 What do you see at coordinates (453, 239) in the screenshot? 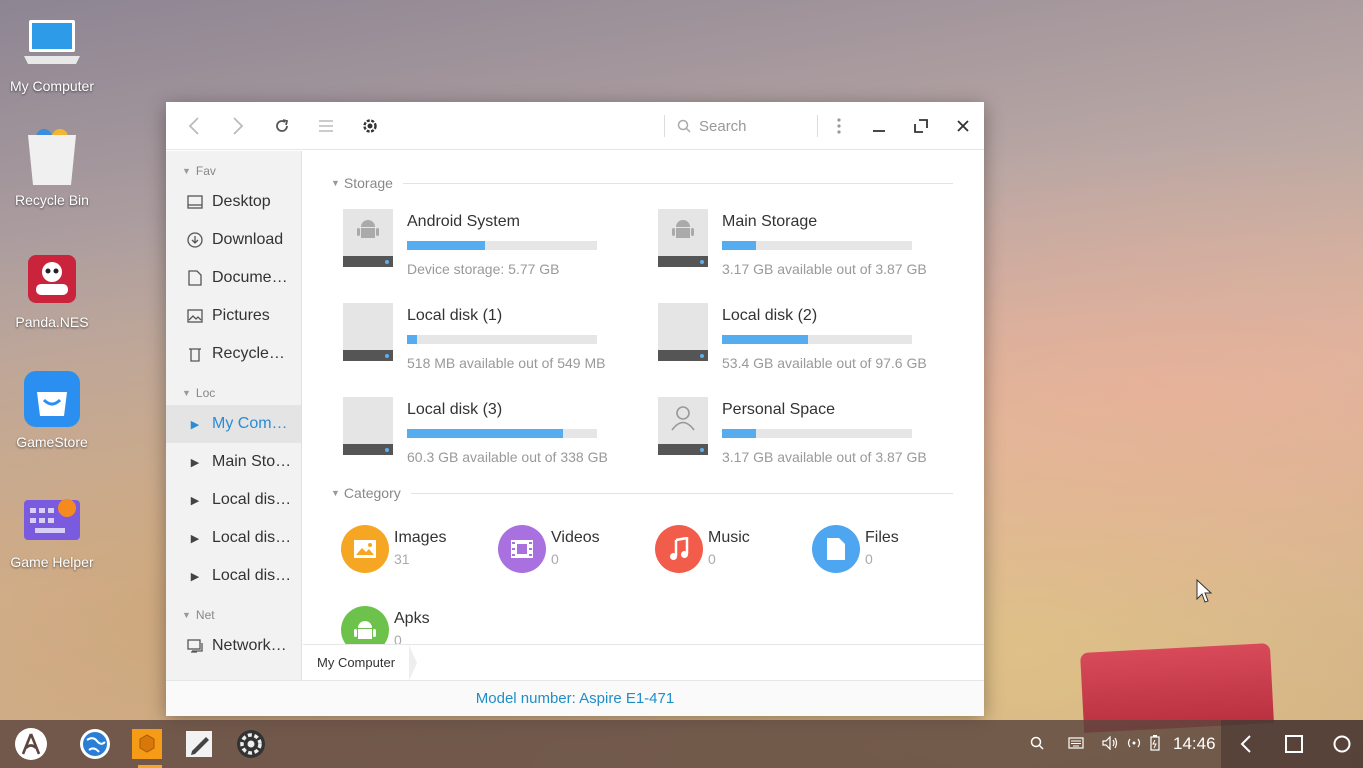
I see `drive-item: Android System Device storage: 5.77 GB` at bounding box center [453, 239].